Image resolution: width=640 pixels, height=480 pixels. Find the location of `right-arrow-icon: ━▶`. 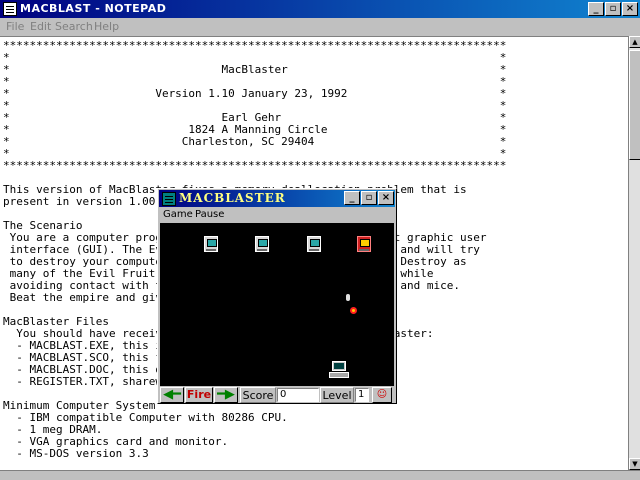

right-arrow-icon: ━▶ is located at coordinates (226, 395).